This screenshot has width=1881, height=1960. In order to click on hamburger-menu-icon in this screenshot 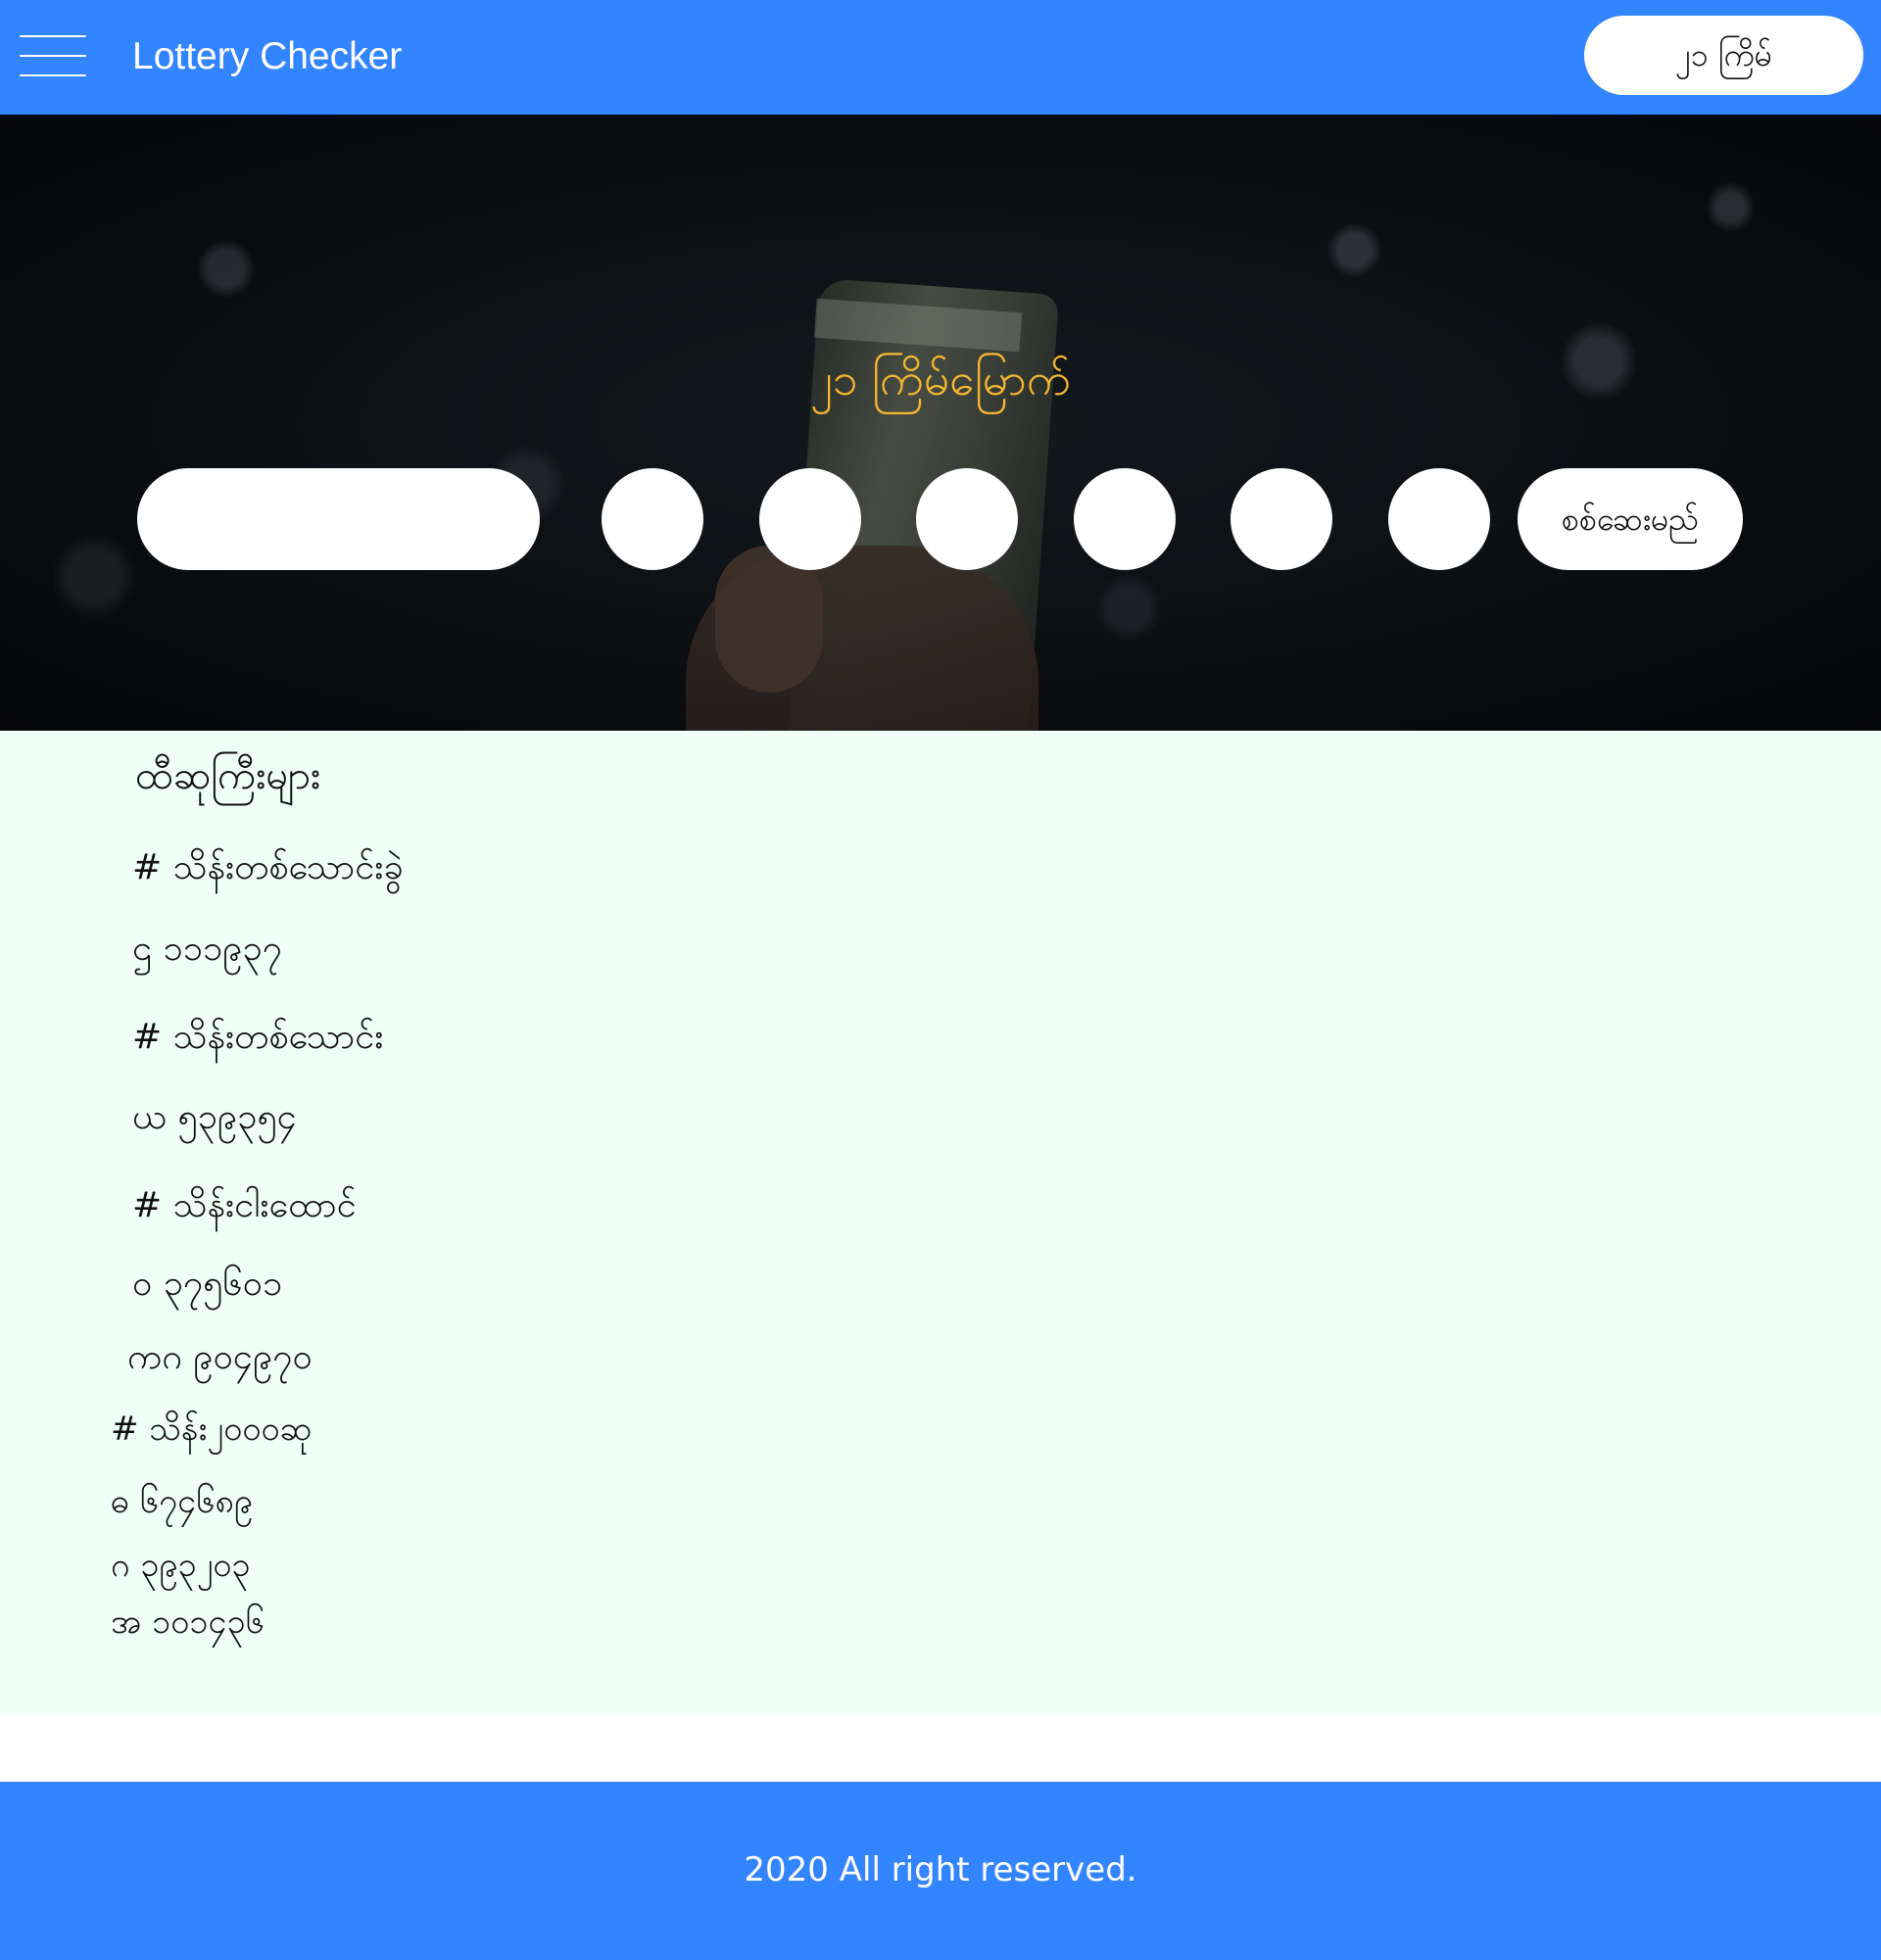, I will do `click(53, 57)`.